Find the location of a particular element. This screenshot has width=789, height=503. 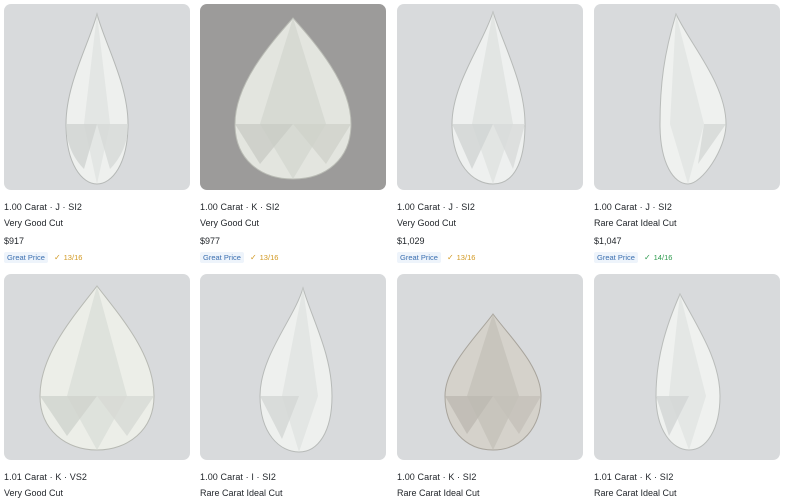

price-meta: Great Price ✓ 14/16 is located at coordinates (687, 257).